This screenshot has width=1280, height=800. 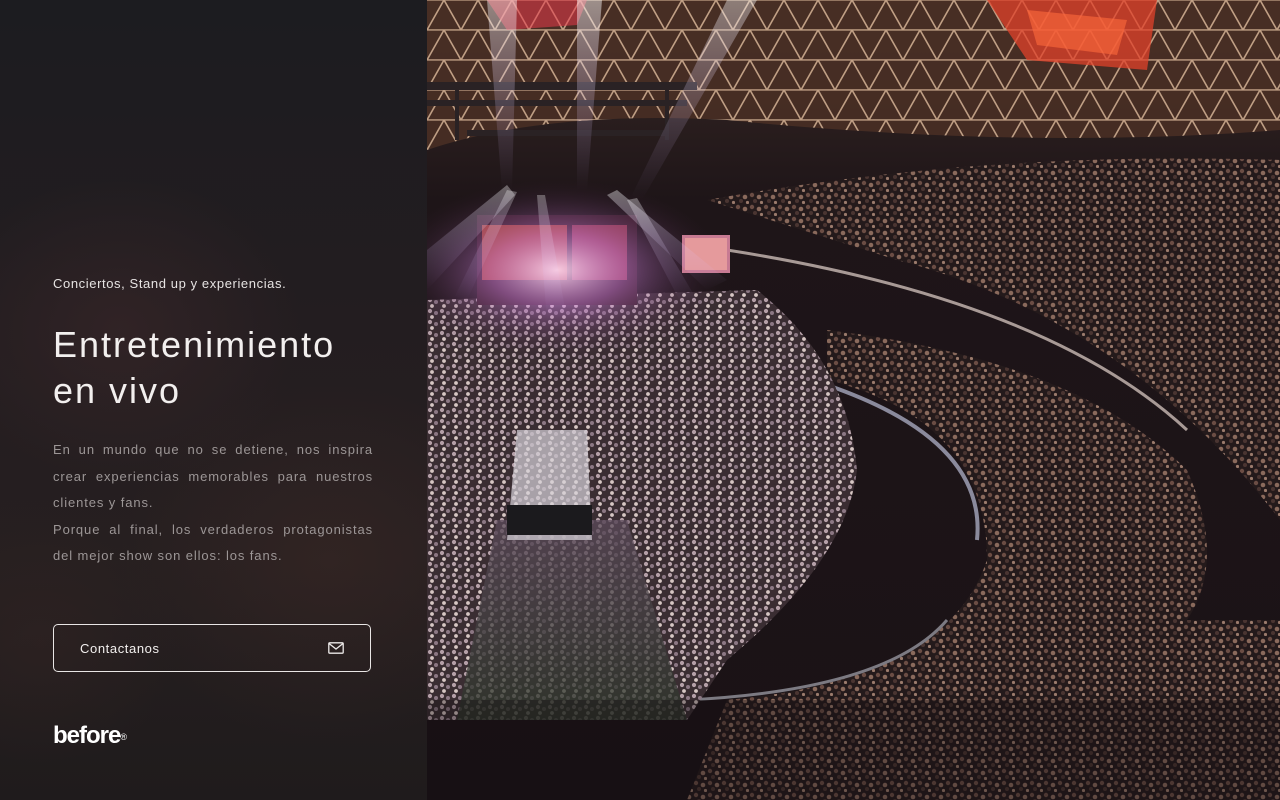 What do you see at coordinates (120, 648) in the screenshot?
I see `contact-button-label: Contactanos` at bounding box center [120, 648].